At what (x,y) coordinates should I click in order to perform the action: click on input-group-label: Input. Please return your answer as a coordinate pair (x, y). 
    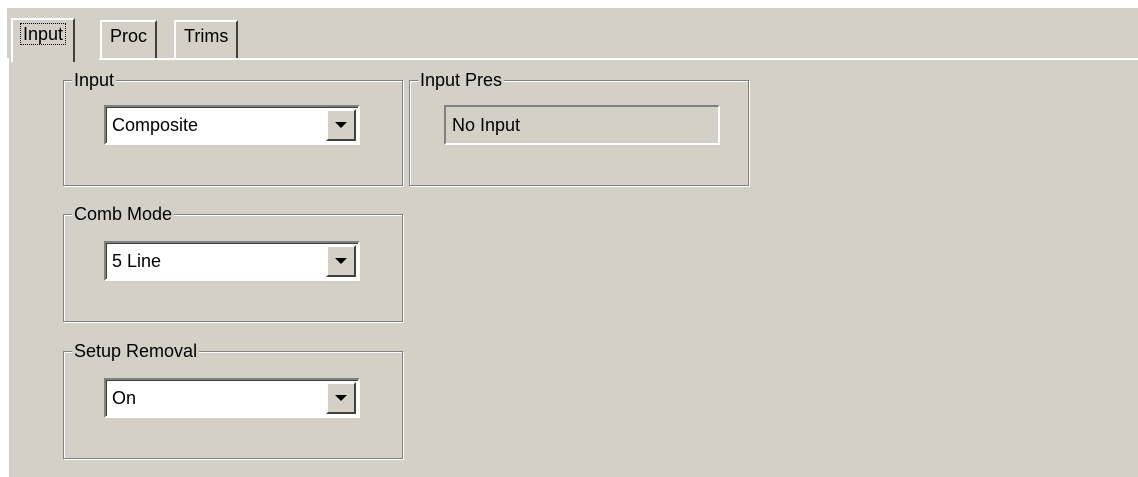
    Looking at the image, I should click on (94, 80).